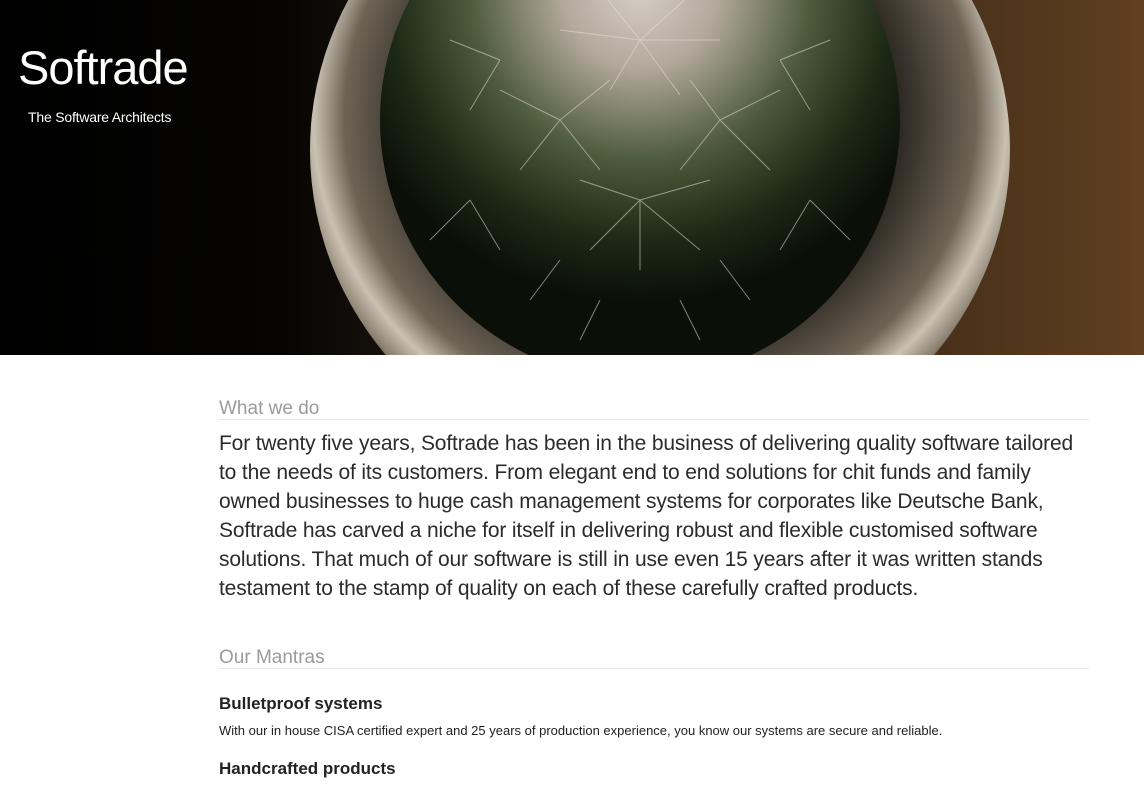  Describe the element at coordinates (307, 768) in the screenshot. I see `mantra-title: Handcrafted products` at that location.